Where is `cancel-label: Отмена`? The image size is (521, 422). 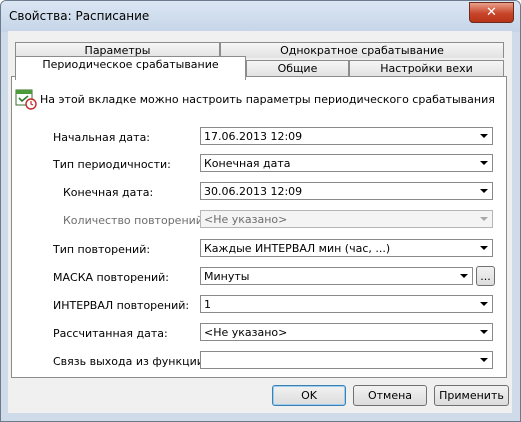
cancel-label: Отмена is located at coordinates (390, 395).